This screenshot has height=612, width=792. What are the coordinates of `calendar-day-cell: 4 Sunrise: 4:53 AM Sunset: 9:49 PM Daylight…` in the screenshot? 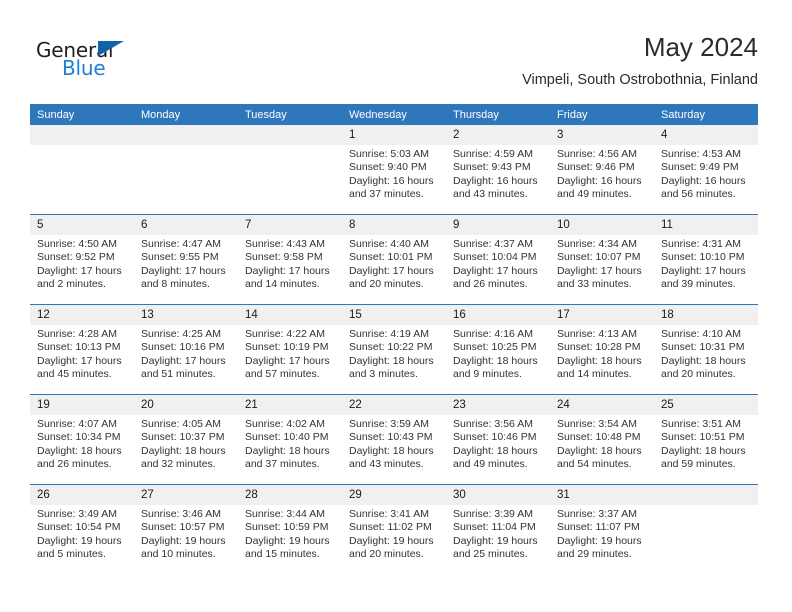 It's located at (706, 170).